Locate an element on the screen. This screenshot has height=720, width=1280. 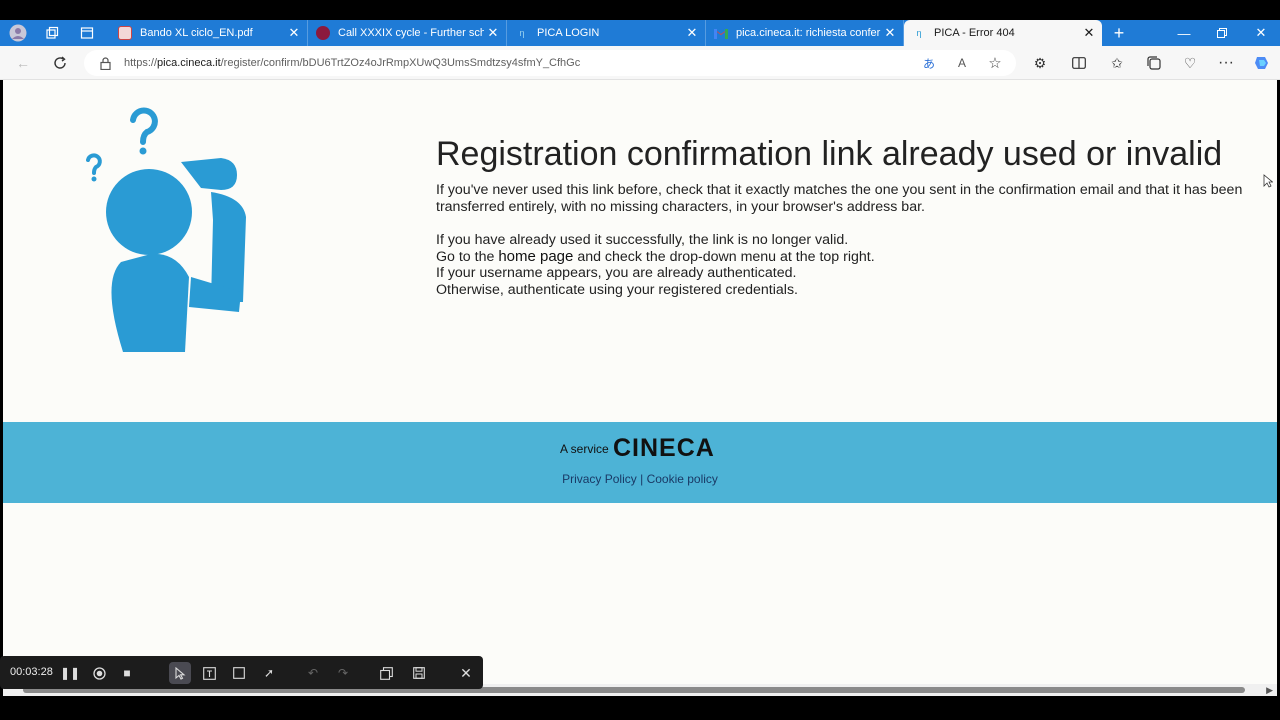
arrow-tool-icon: ➚ is located at coordinates (269, 673).